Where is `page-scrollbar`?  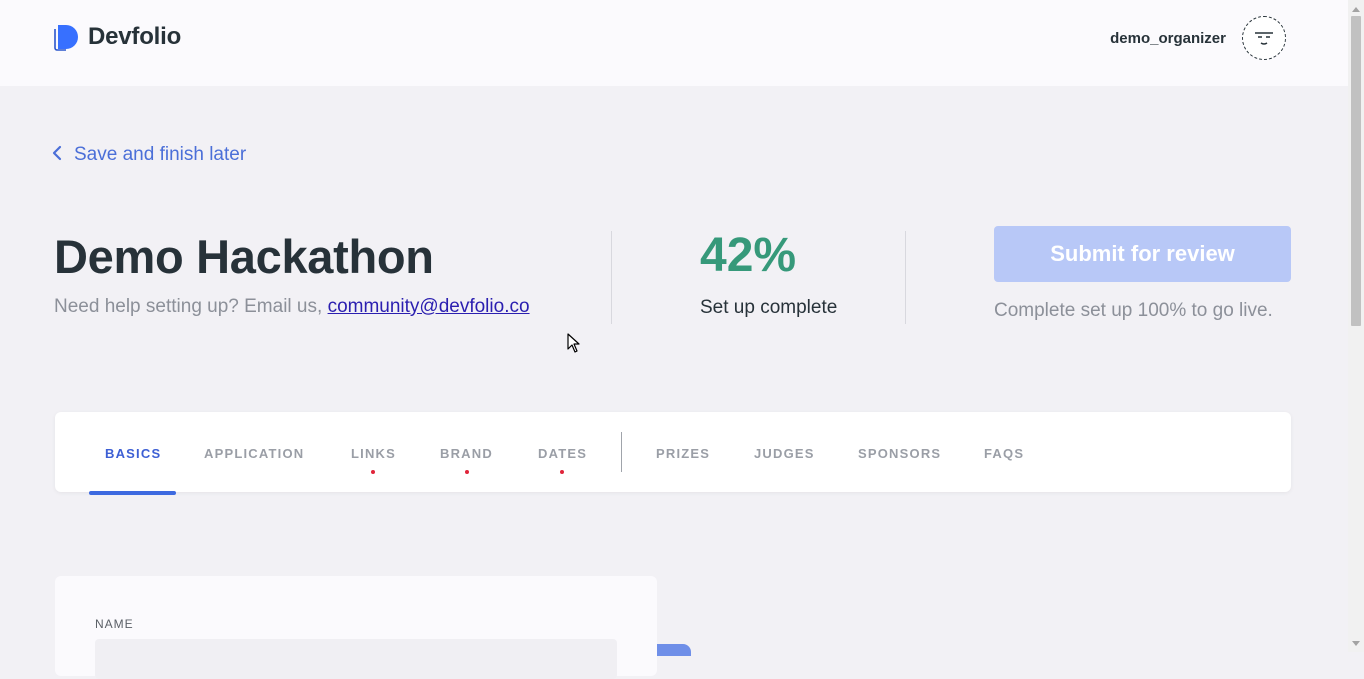 page-scrollbar is located at coordinates (1356, 326).